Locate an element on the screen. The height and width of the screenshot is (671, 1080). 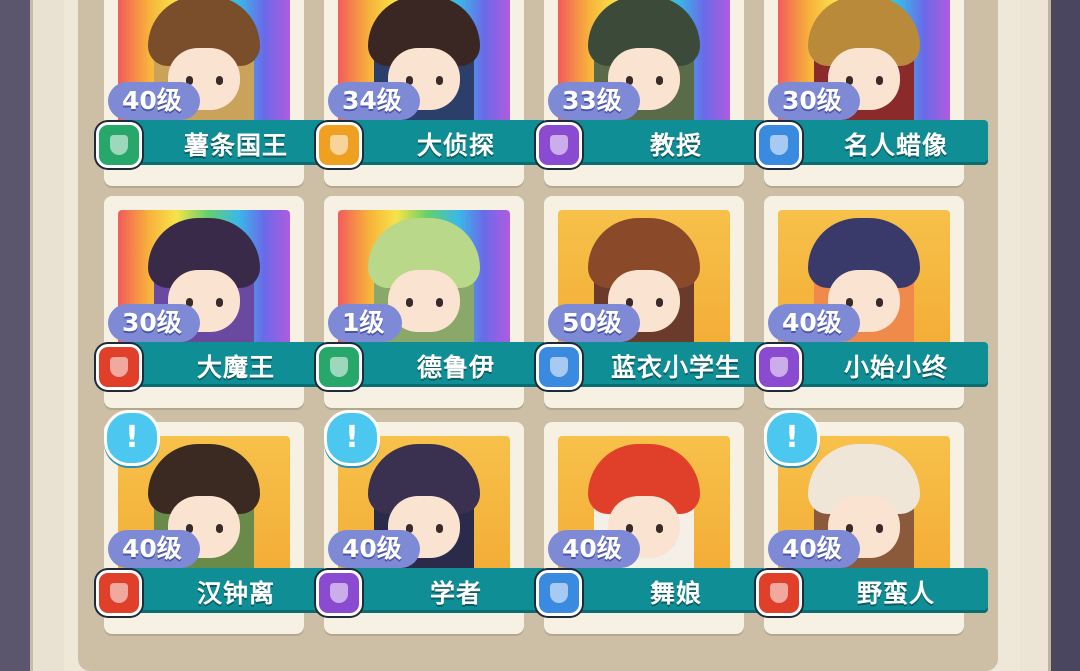
name-banner: 大侦探 is located at coordinates (442, 141).